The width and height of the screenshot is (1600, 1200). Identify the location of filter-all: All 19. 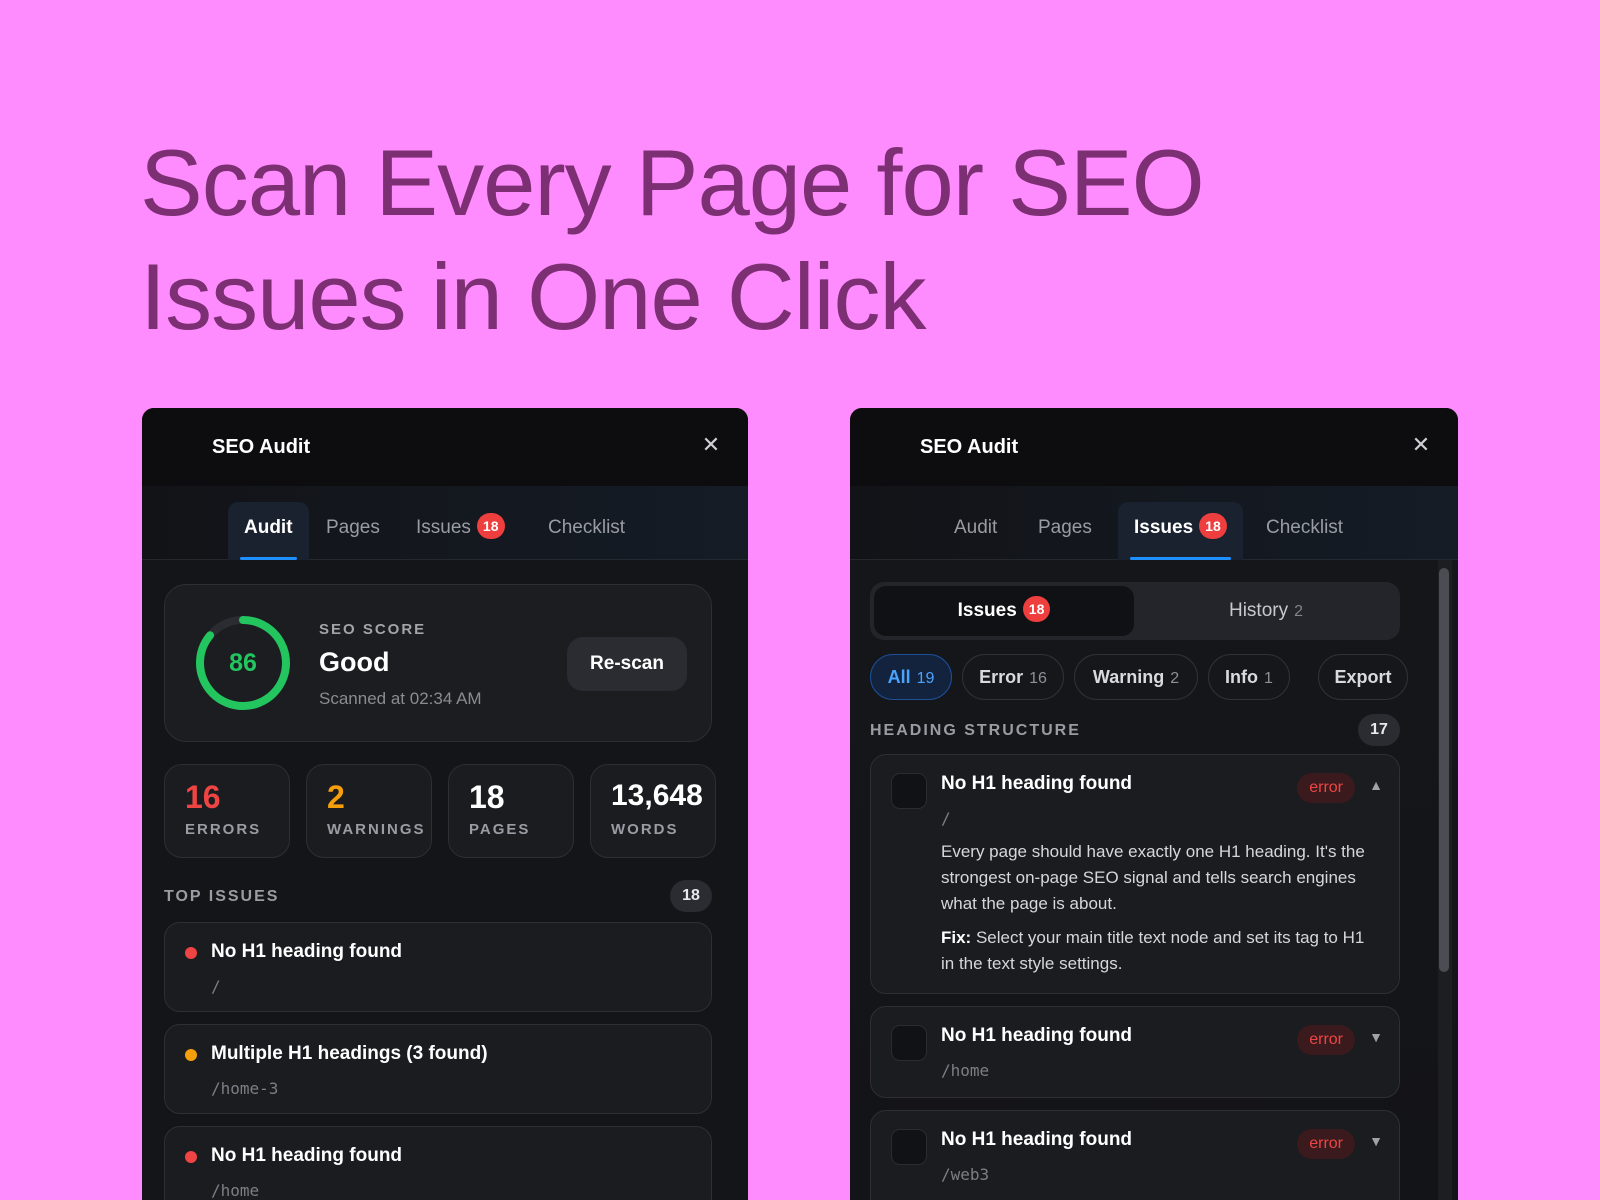
(911, 677).